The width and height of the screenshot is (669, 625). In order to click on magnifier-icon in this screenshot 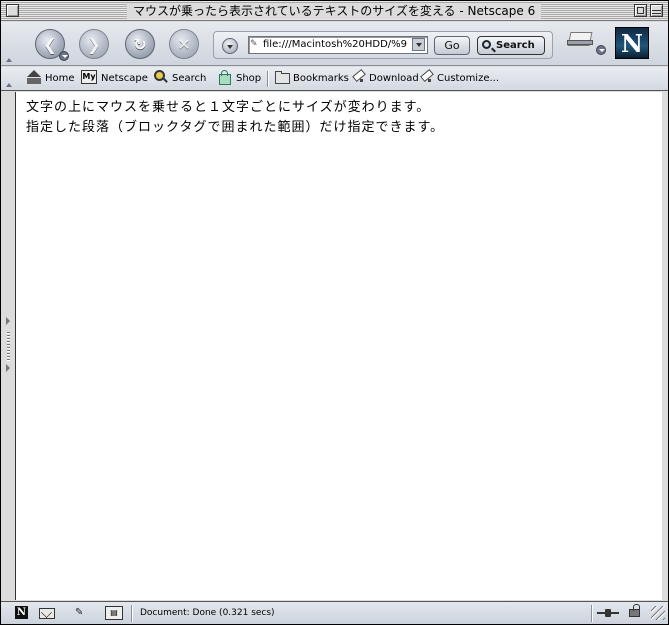, I will do `click(486, 44)`.